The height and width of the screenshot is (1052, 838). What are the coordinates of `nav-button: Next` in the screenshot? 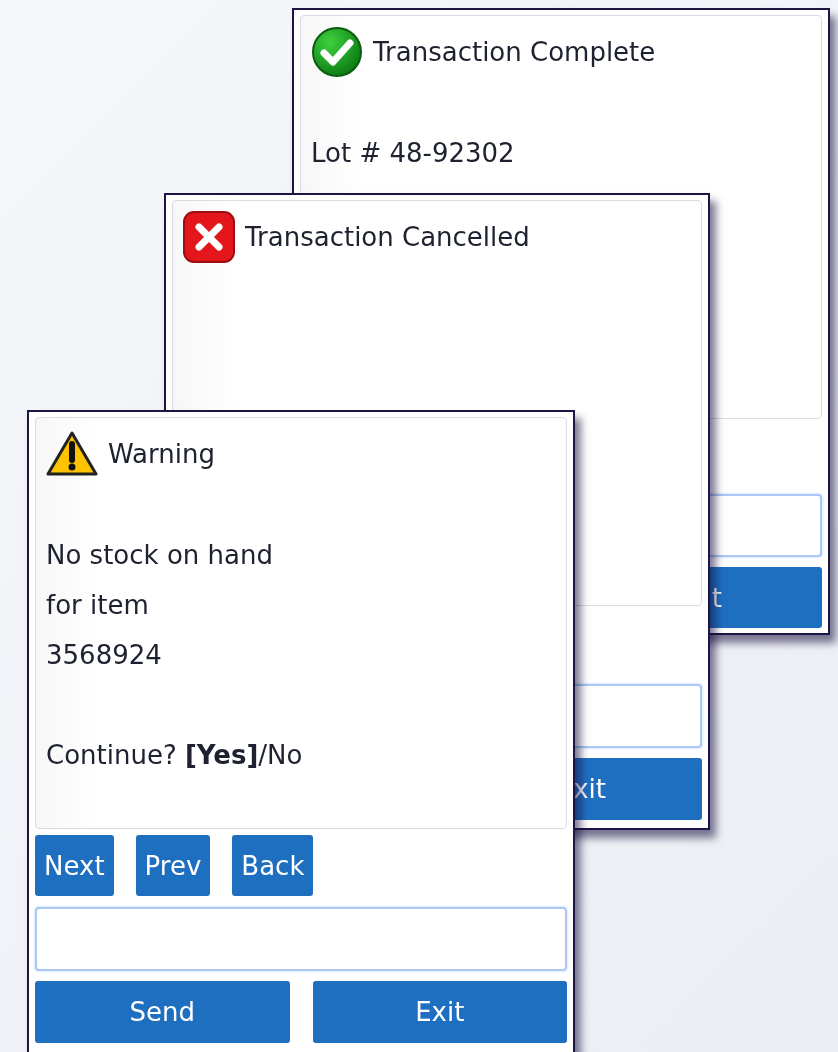 It's located at (74, 865).